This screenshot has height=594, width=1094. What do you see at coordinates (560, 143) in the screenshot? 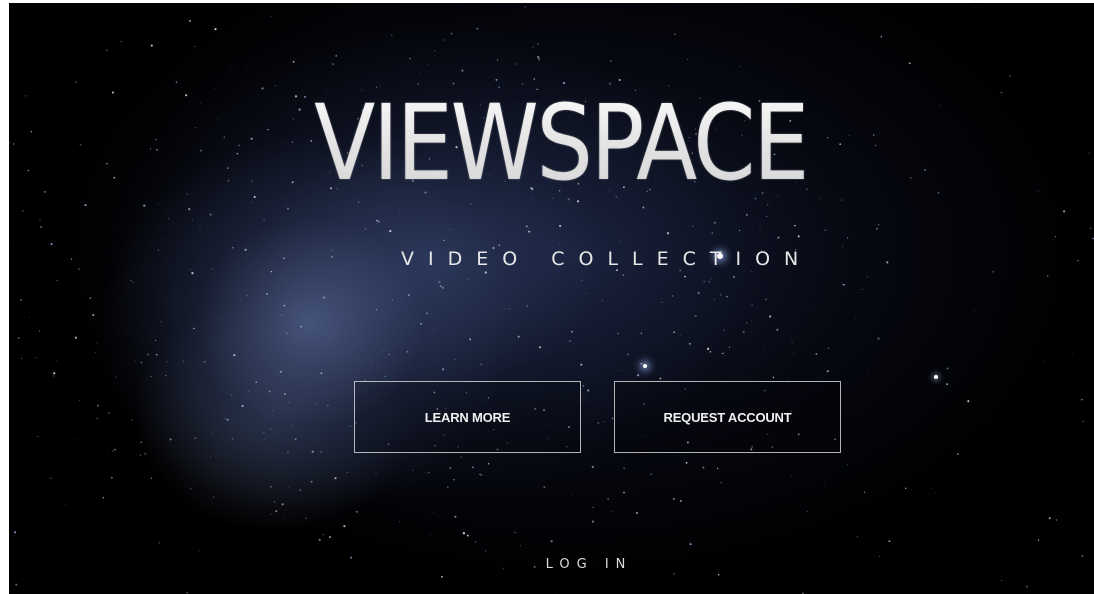
I see `viewspace-logo: VIEWSPACE` at bounding box center [560, 143].